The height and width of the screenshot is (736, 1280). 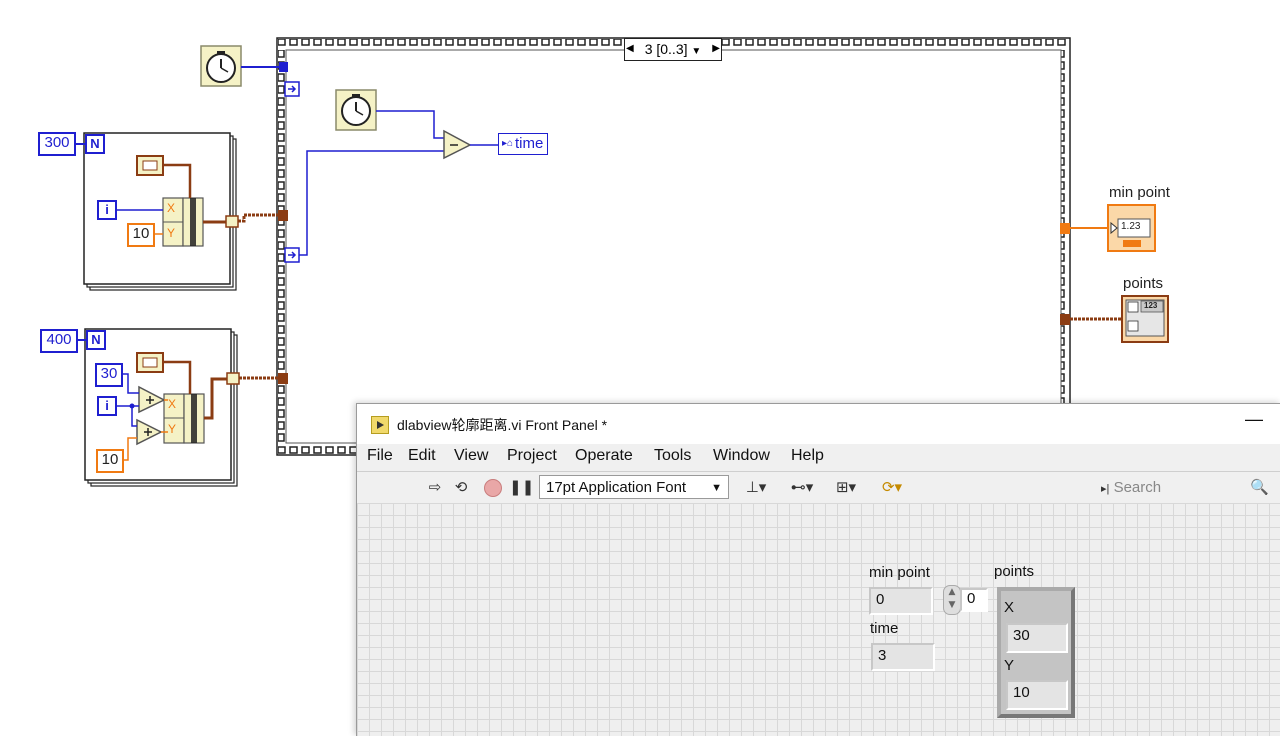 I want to click on menu-help: Help, so click(x=807, y=456).